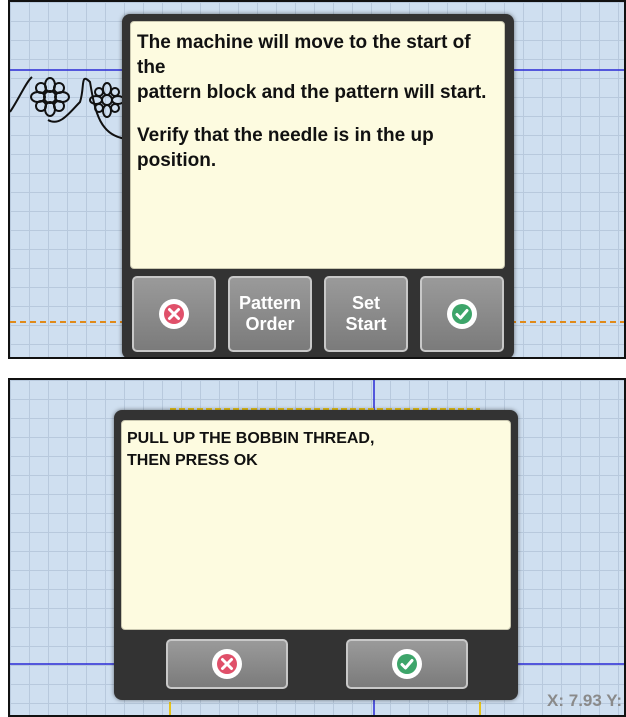 The width and height of the screenshot is (626, 717). I want to click on message-line: position., so click(177, 160).